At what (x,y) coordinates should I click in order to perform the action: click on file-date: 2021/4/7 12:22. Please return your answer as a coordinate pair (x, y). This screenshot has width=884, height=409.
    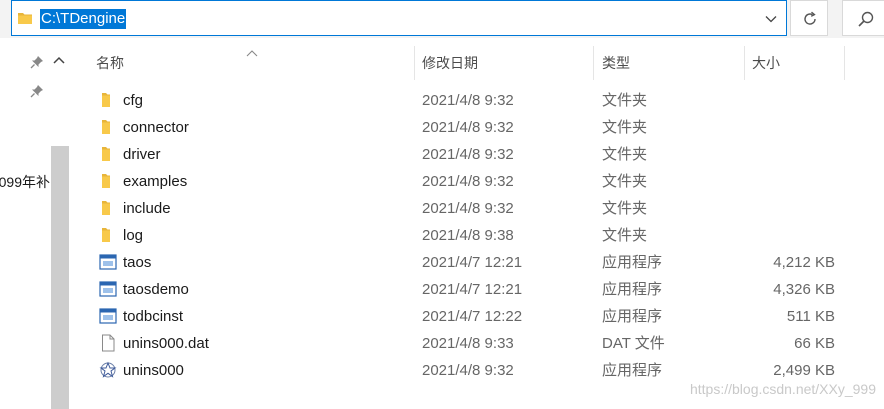
    Looking at the image, I should click on (472, 316).